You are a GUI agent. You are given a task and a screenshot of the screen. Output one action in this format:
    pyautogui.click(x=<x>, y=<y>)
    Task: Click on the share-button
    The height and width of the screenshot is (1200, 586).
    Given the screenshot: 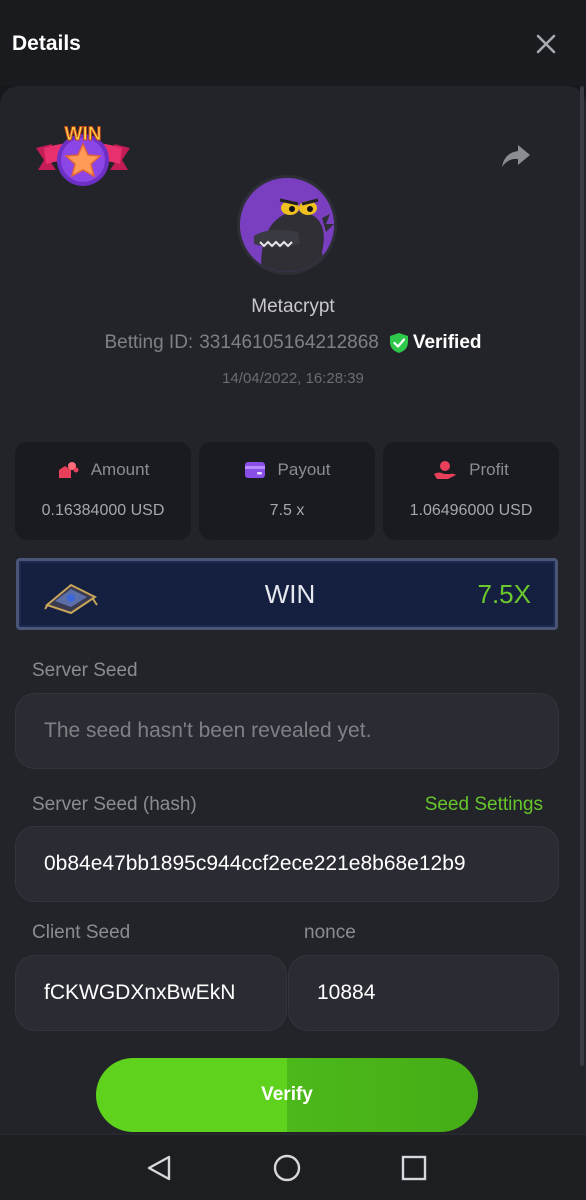 What is the action you would take?
    pyautogui.click(x=516, y=156)
    